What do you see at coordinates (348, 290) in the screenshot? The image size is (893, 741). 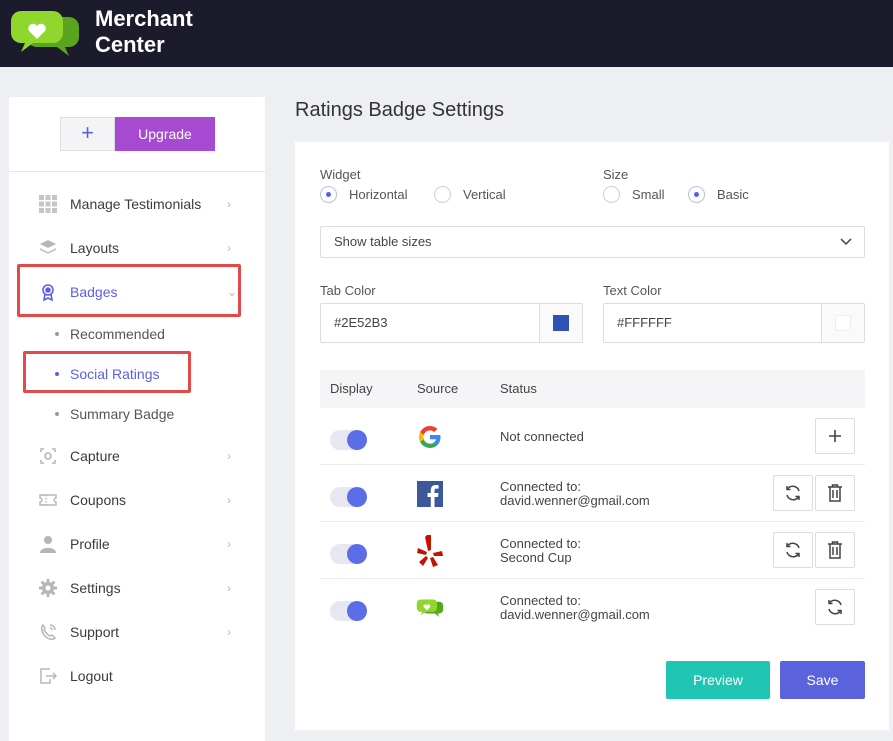 I see `tab-color-label: Tab Color` at bounding box center [348, 290].